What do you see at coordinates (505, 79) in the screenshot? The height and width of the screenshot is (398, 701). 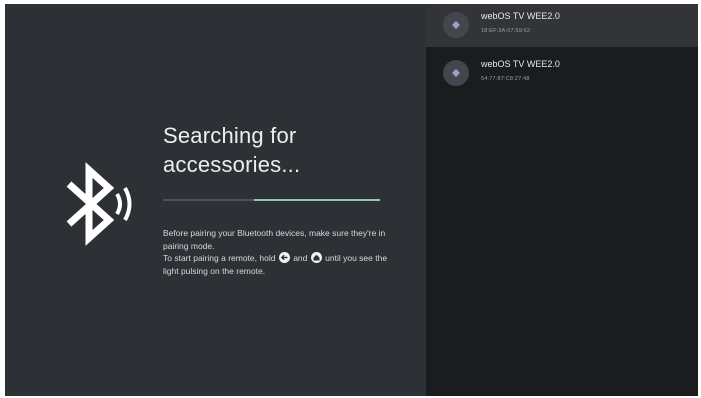 I see `device-address: 54:77:87:C8:27:48` at bounding box center [505, 79].